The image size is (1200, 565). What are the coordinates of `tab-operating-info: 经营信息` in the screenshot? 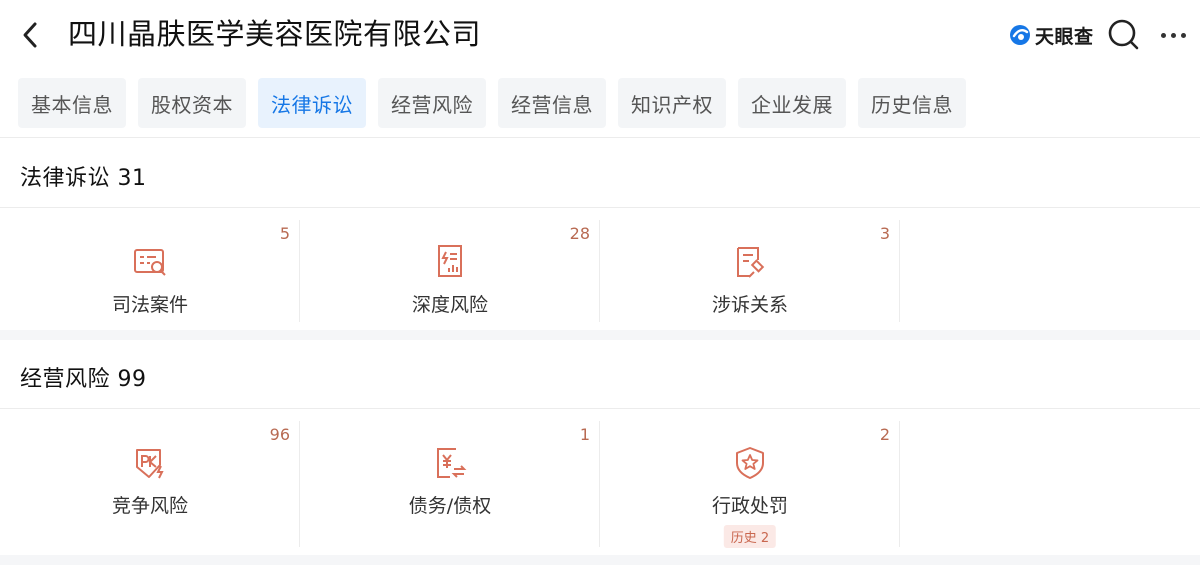 It's located at (552, 103).